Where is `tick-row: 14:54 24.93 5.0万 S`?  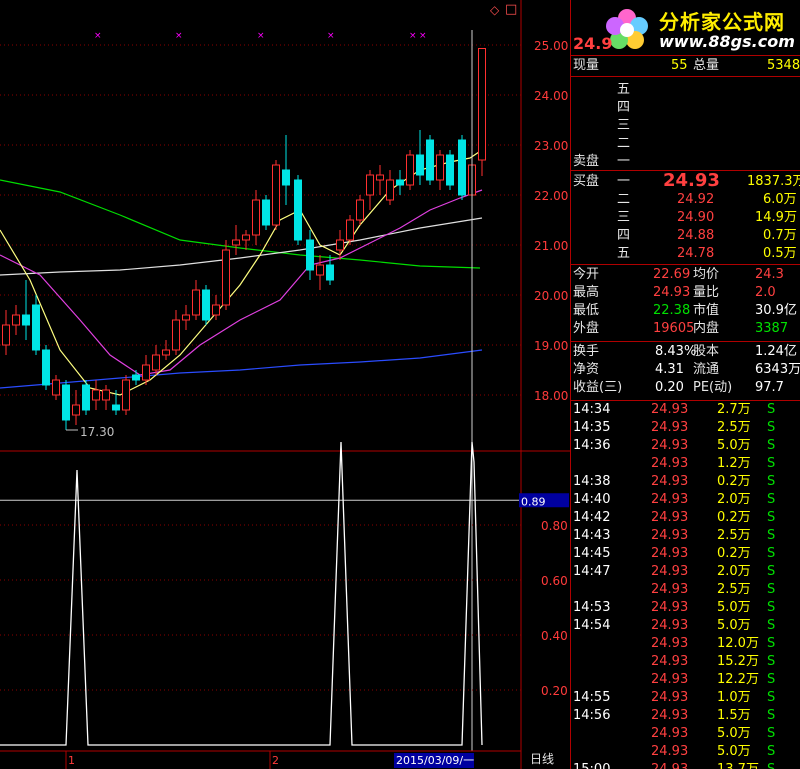 tick-row: 14:54 24.93 5.0万 S is located at coordinates (685, 626).